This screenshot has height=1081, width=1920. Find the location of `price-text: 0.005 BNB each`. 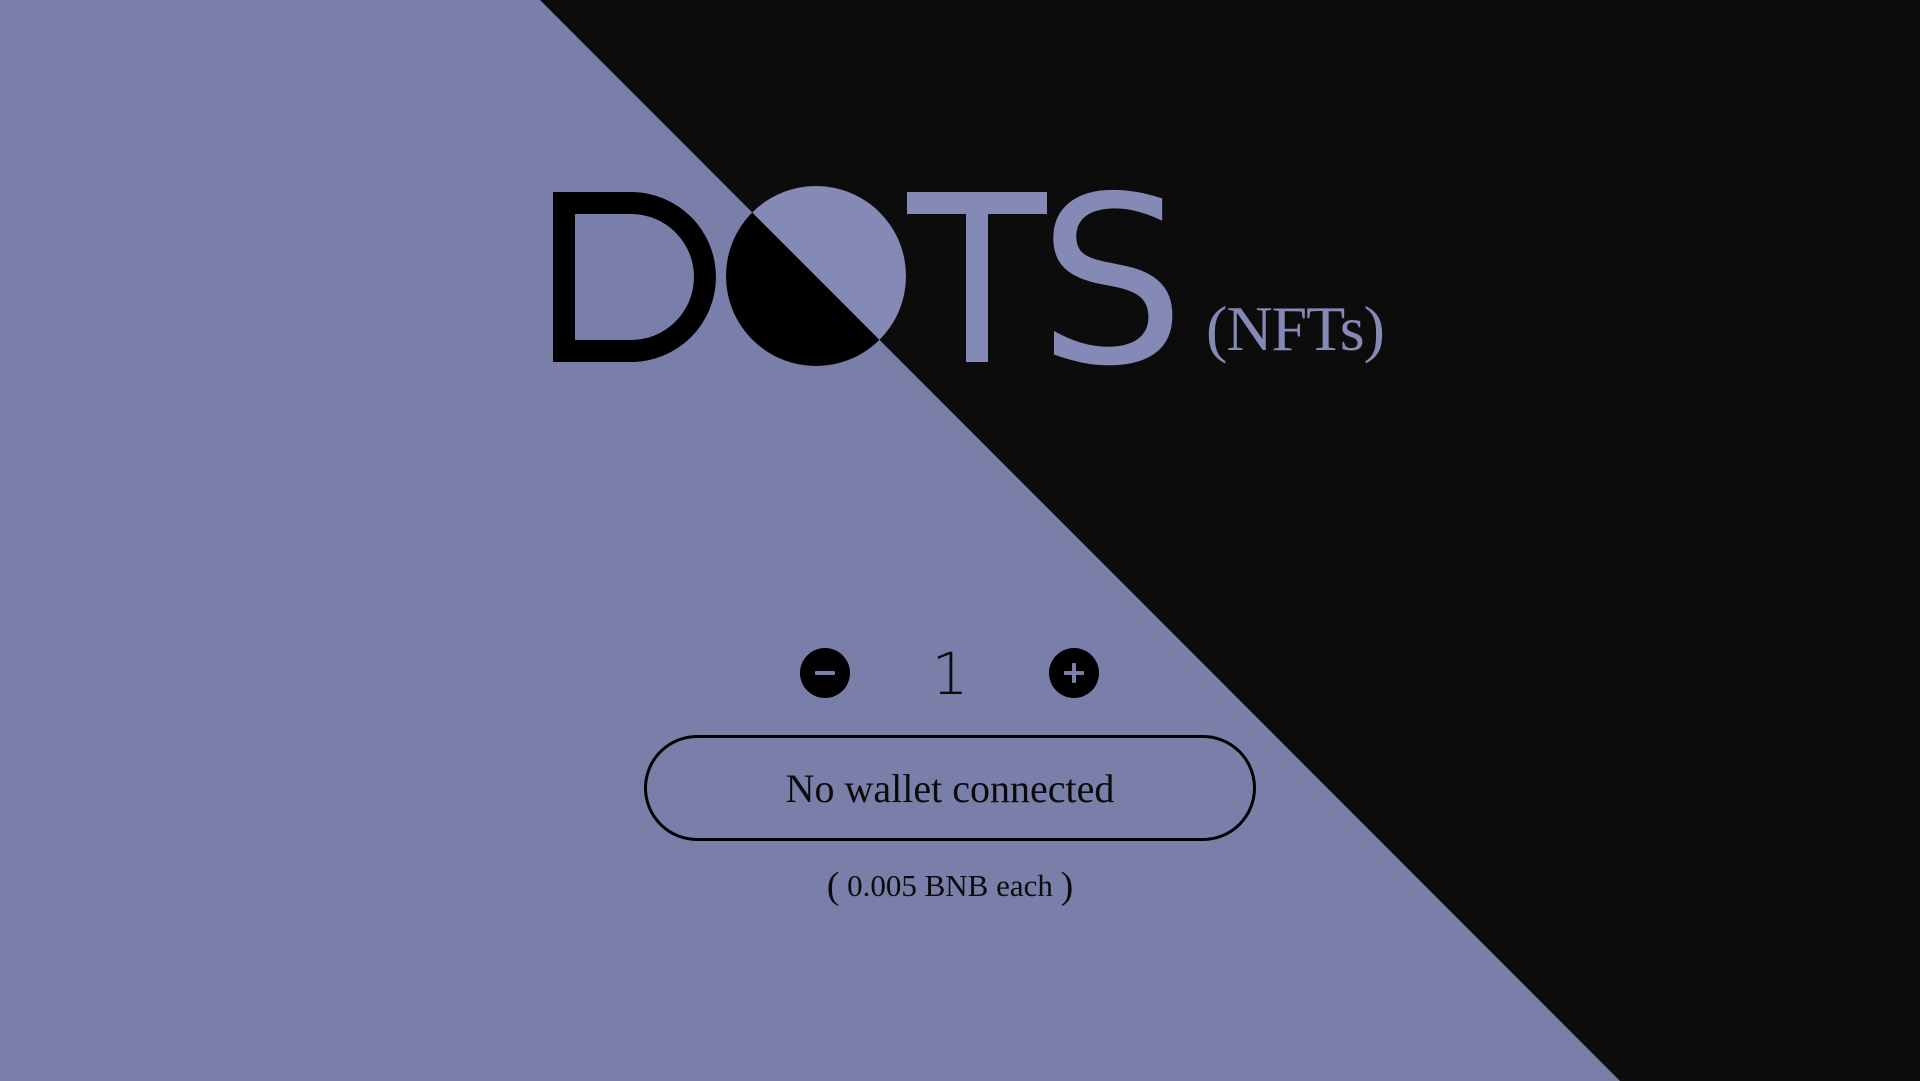

price-text: 0.005 BNB each is located at coordinates (950, 885).